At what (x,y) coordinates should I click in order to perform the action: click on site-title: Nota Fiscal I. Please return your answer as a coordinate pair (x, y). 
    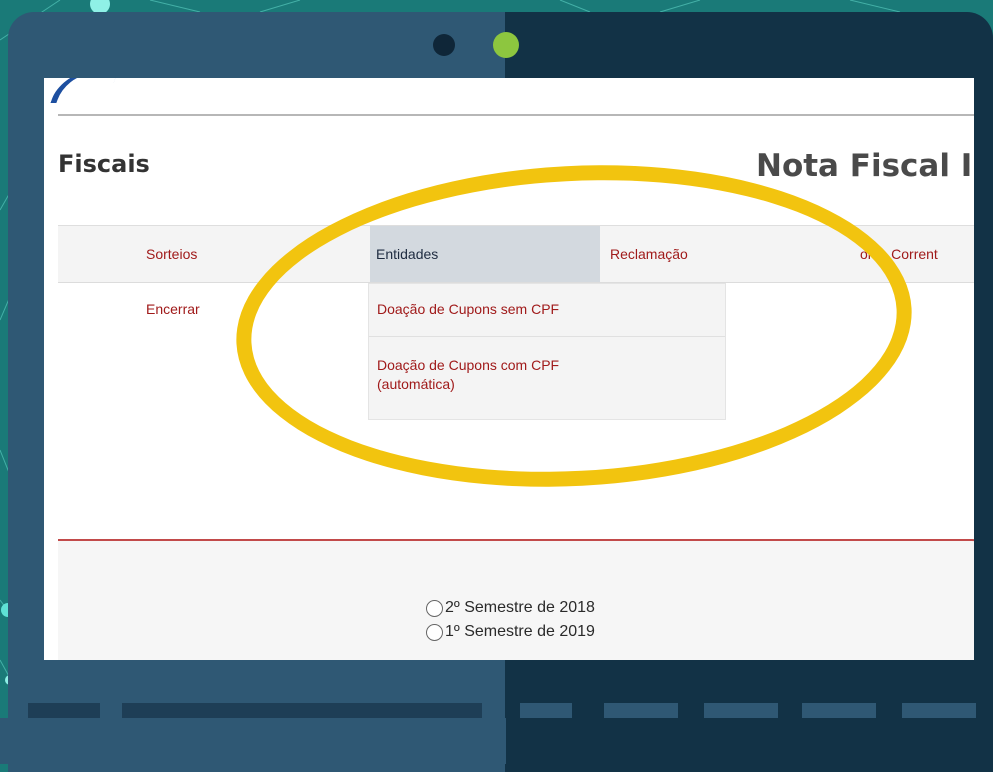
    Looking at the image, I should click on (864, 166).